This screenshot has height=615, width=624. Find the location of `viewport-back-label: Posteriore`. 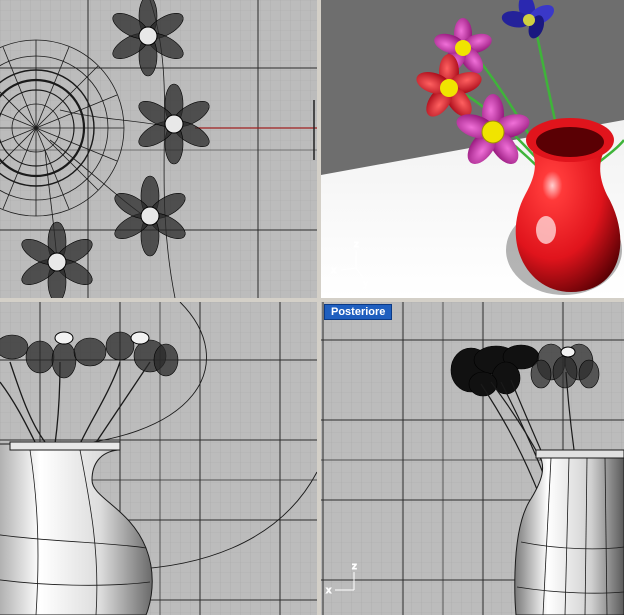

viewport-back-label: Posteriore is located at coordinates (358, 312).